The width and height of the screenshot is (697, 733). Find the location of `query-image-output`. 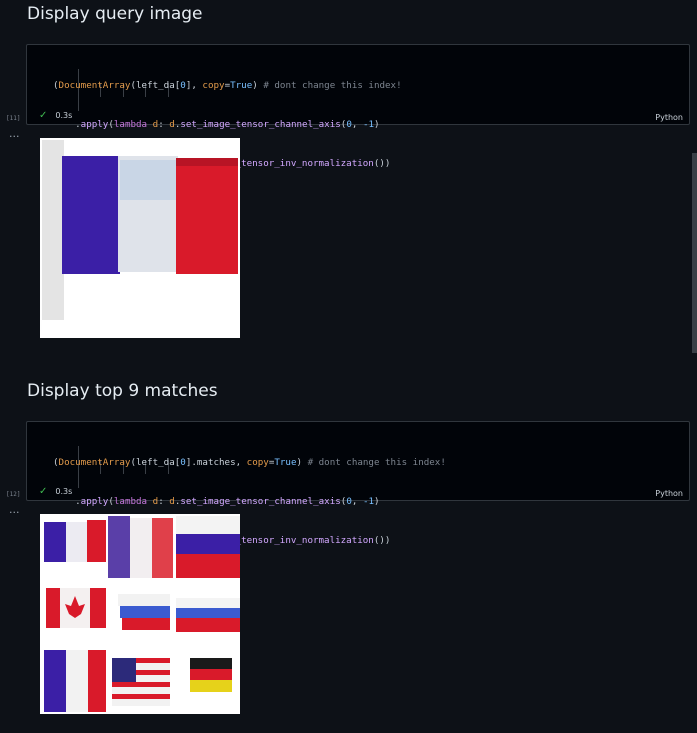

query-image-output is located at coordinates (140, 238).